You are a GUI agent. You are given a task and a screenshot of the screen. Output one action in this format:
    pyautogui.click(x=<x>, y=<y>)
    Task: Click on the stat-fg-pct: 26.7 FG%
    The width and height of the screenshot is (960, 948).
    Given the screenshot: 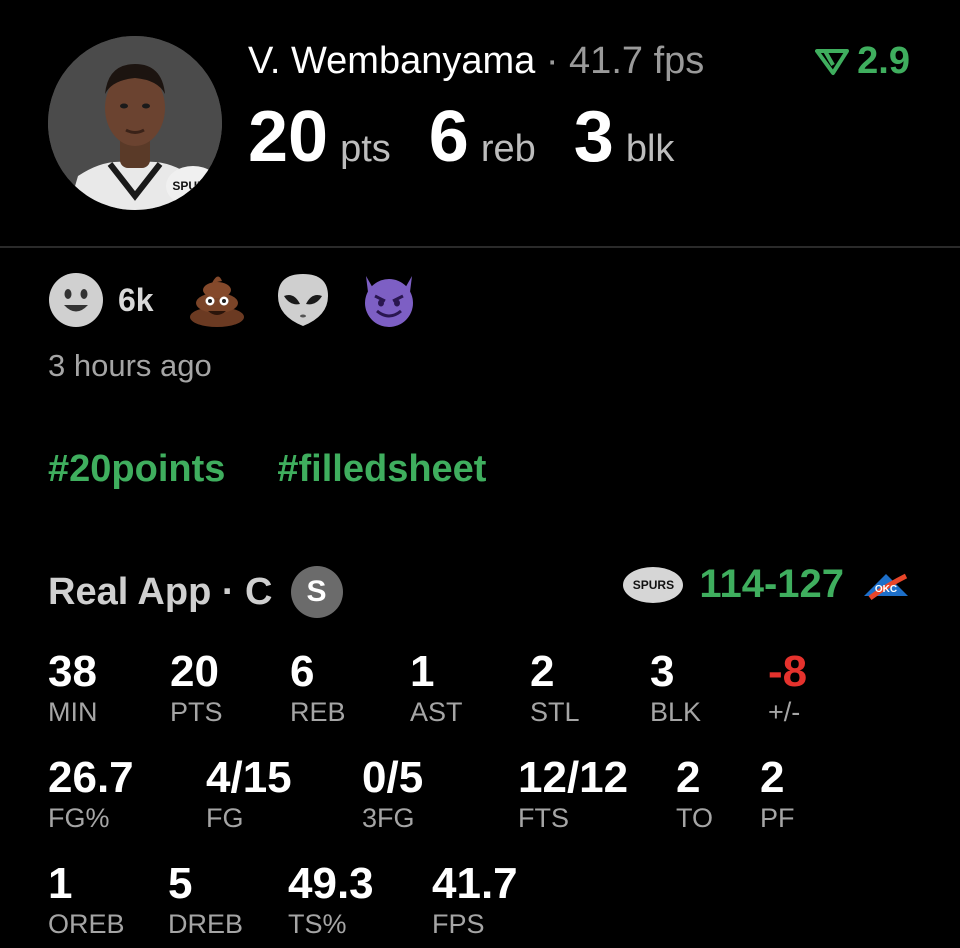 What is the action you would take?
    pyautogui.click(x=91, y=794)
    